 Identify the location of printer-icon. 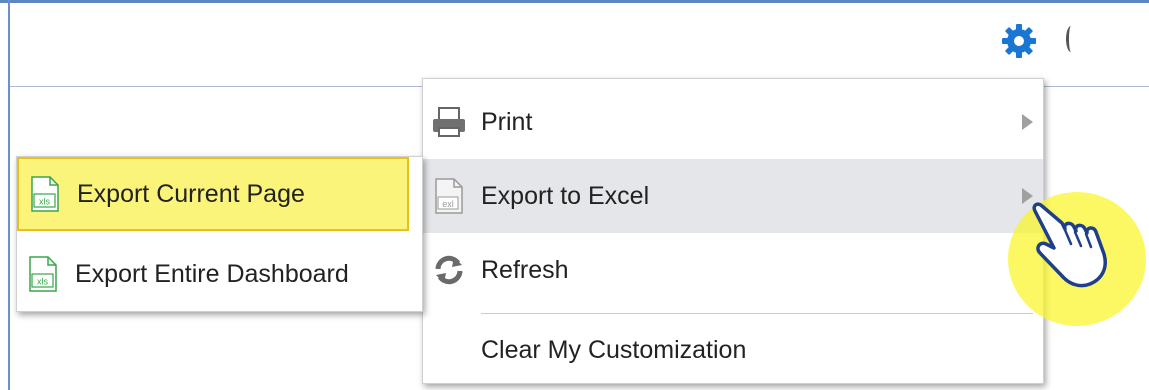
(449, 122).